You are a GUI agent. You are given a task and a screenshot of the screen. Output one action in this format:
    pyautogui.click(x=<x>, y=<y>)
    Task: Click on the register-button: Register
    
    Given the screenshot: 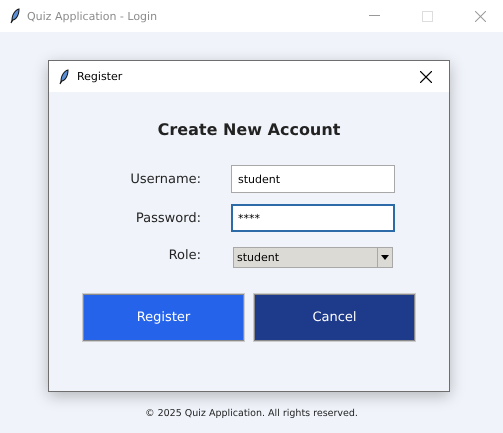 What is the action you would take?
    pyautogui.click(x=163, y=317)
    